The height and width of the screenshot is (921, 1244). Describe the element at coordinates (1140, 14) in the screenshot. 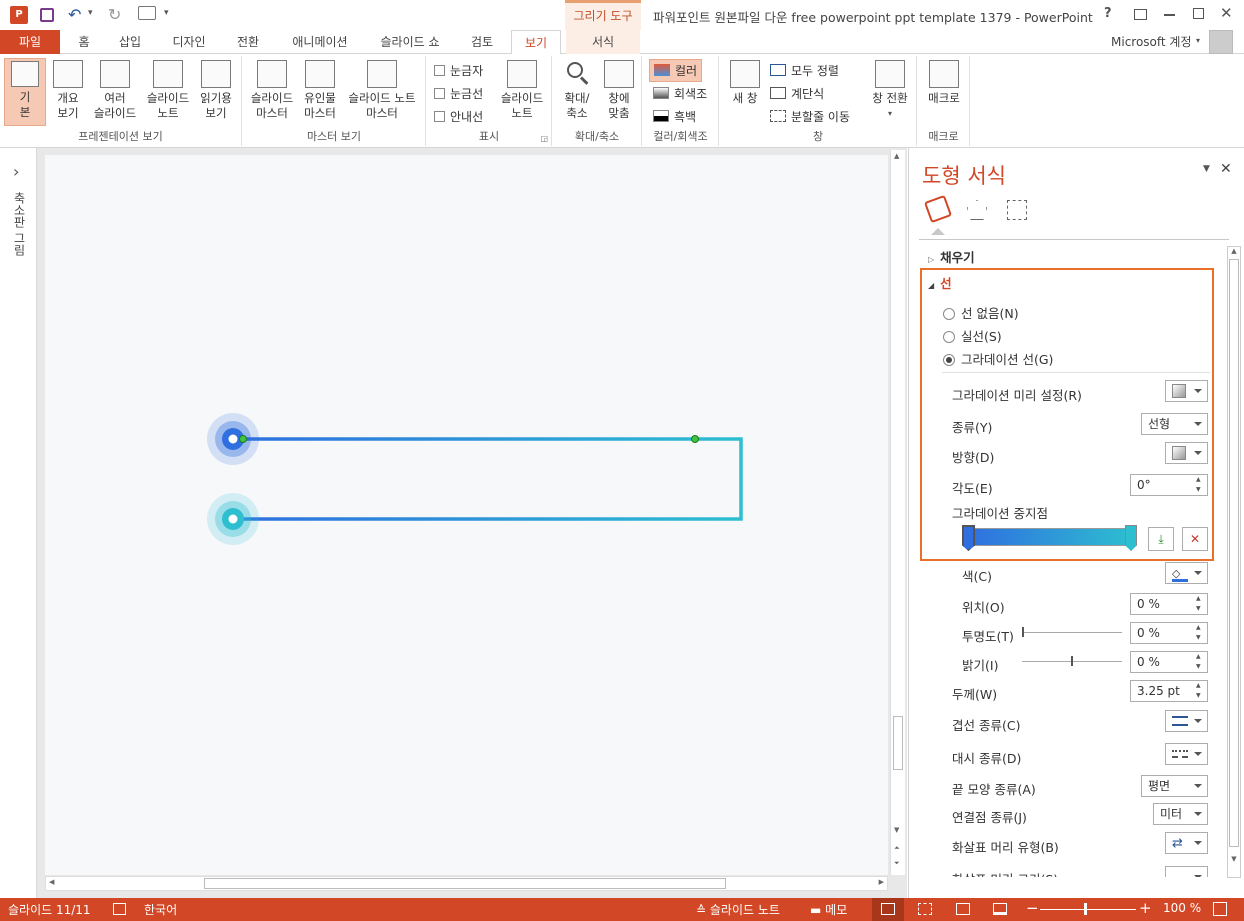

I see `ribbon-display-icon` at that location.